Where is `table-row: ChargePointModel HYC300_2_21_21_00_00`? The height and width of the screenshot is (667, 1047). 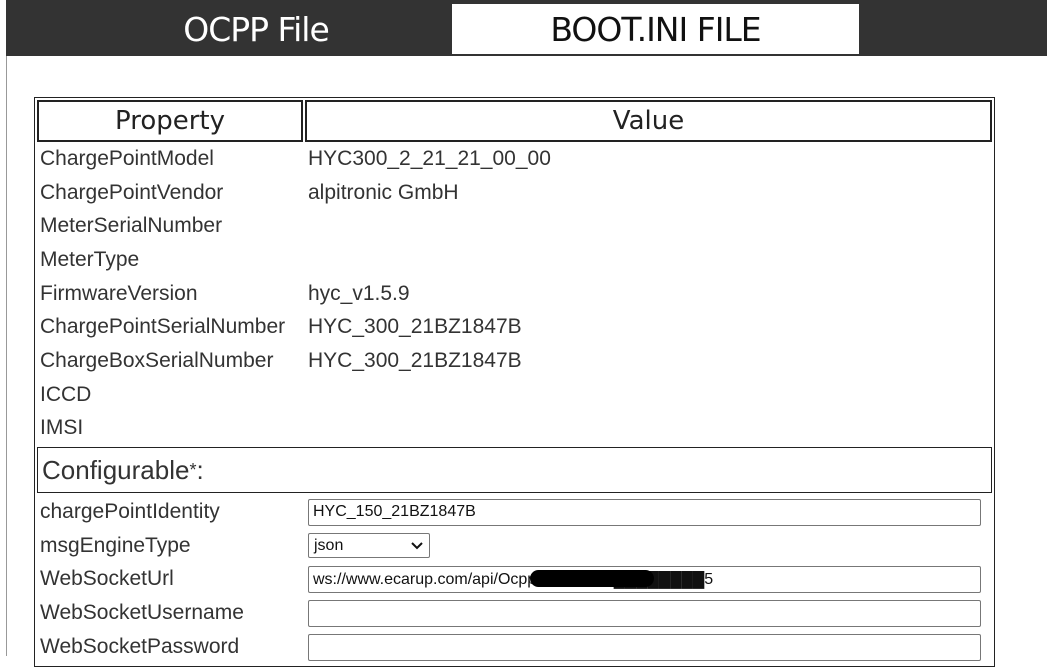 table-row: ChargePointModel HYC300_2_21_21_00_00 is located at coordinates (514, 159).